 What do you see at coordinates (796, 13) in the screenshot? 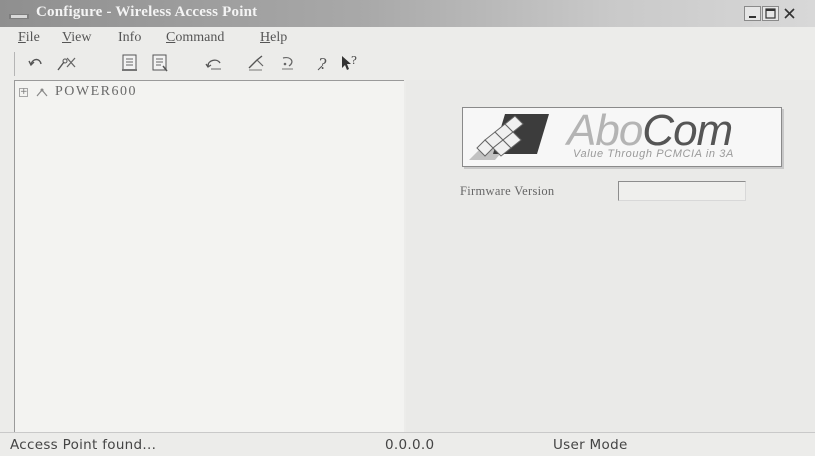
I see `close-button` at bounding box center [796, 13].